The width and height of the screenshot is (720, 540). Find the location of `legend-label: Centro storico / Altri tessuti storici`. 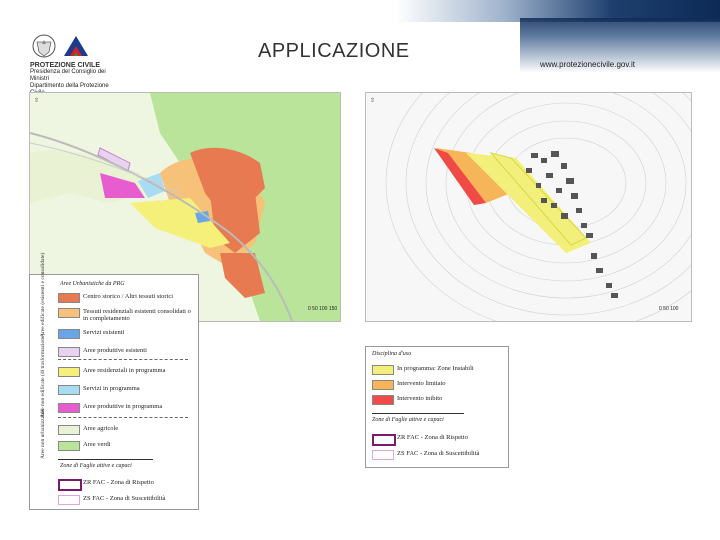

legend-label: Centro storico / Altri tessuti storici is located at coordinates (128, 296).